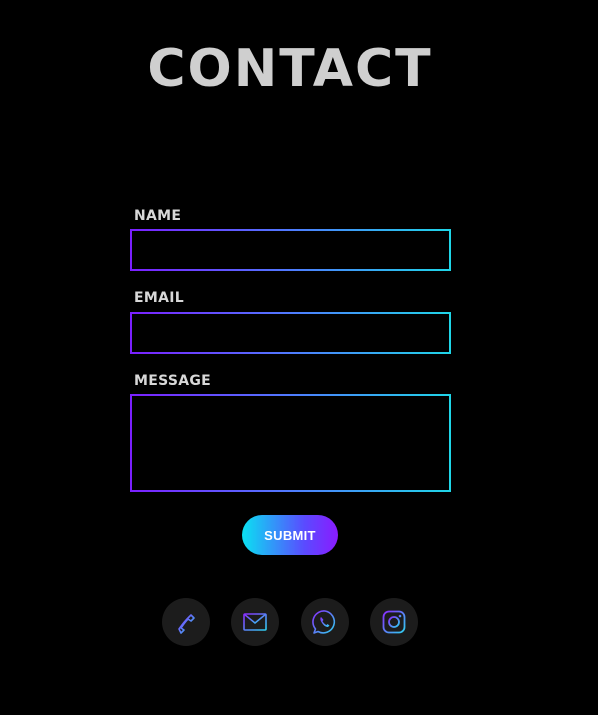 The image size is (598, 715). I want to click on whatsapp-link, so click(325, 622).